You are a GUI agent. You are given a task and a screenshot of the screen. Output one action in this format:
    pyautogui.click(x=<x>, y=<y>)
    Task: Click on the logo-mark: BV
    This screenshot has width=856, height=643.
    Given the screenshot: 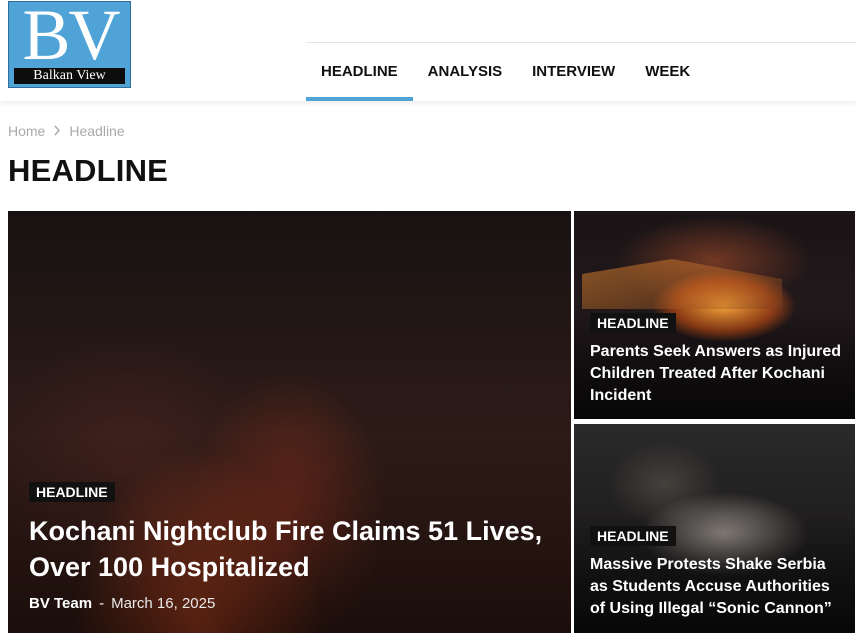 What is the action you would take?
    pyautogui.click(x=71, y=38)
    